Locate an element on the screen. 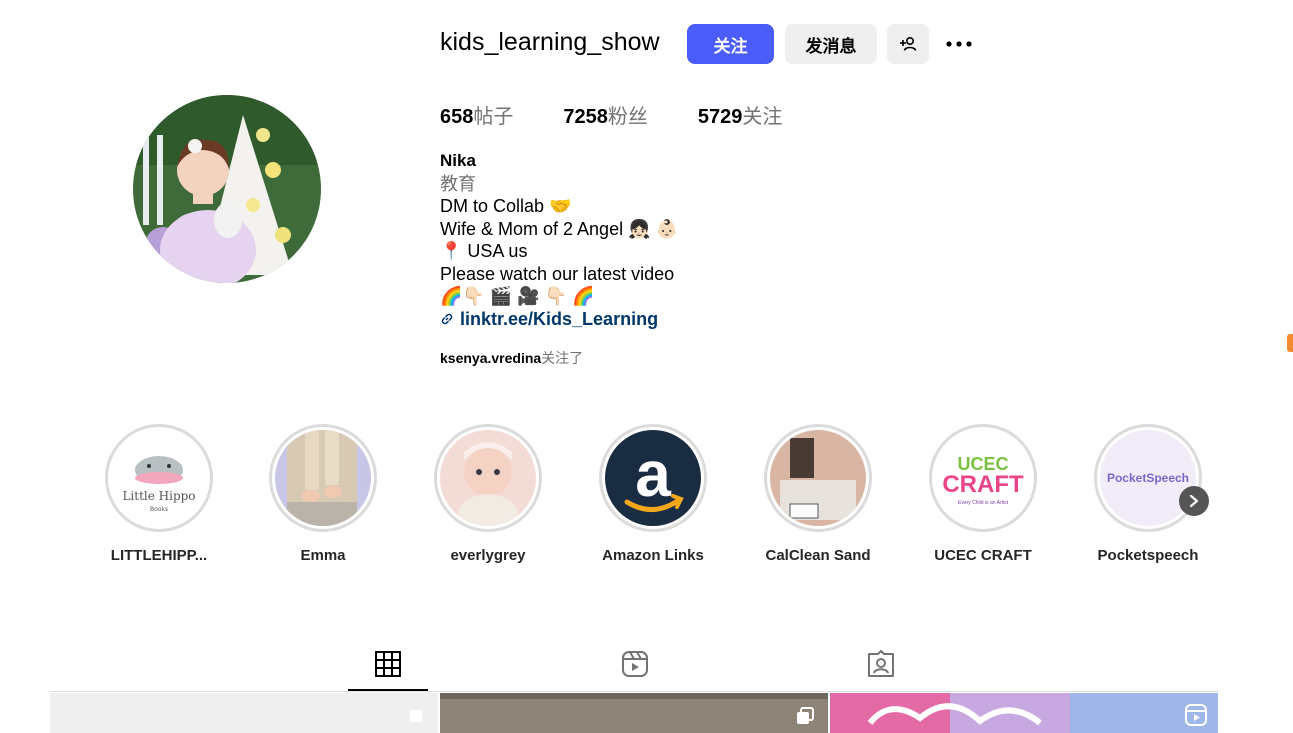 This screenshot has height=733, width=1293. active-tab-indicator is located at coordinates (388, 690).